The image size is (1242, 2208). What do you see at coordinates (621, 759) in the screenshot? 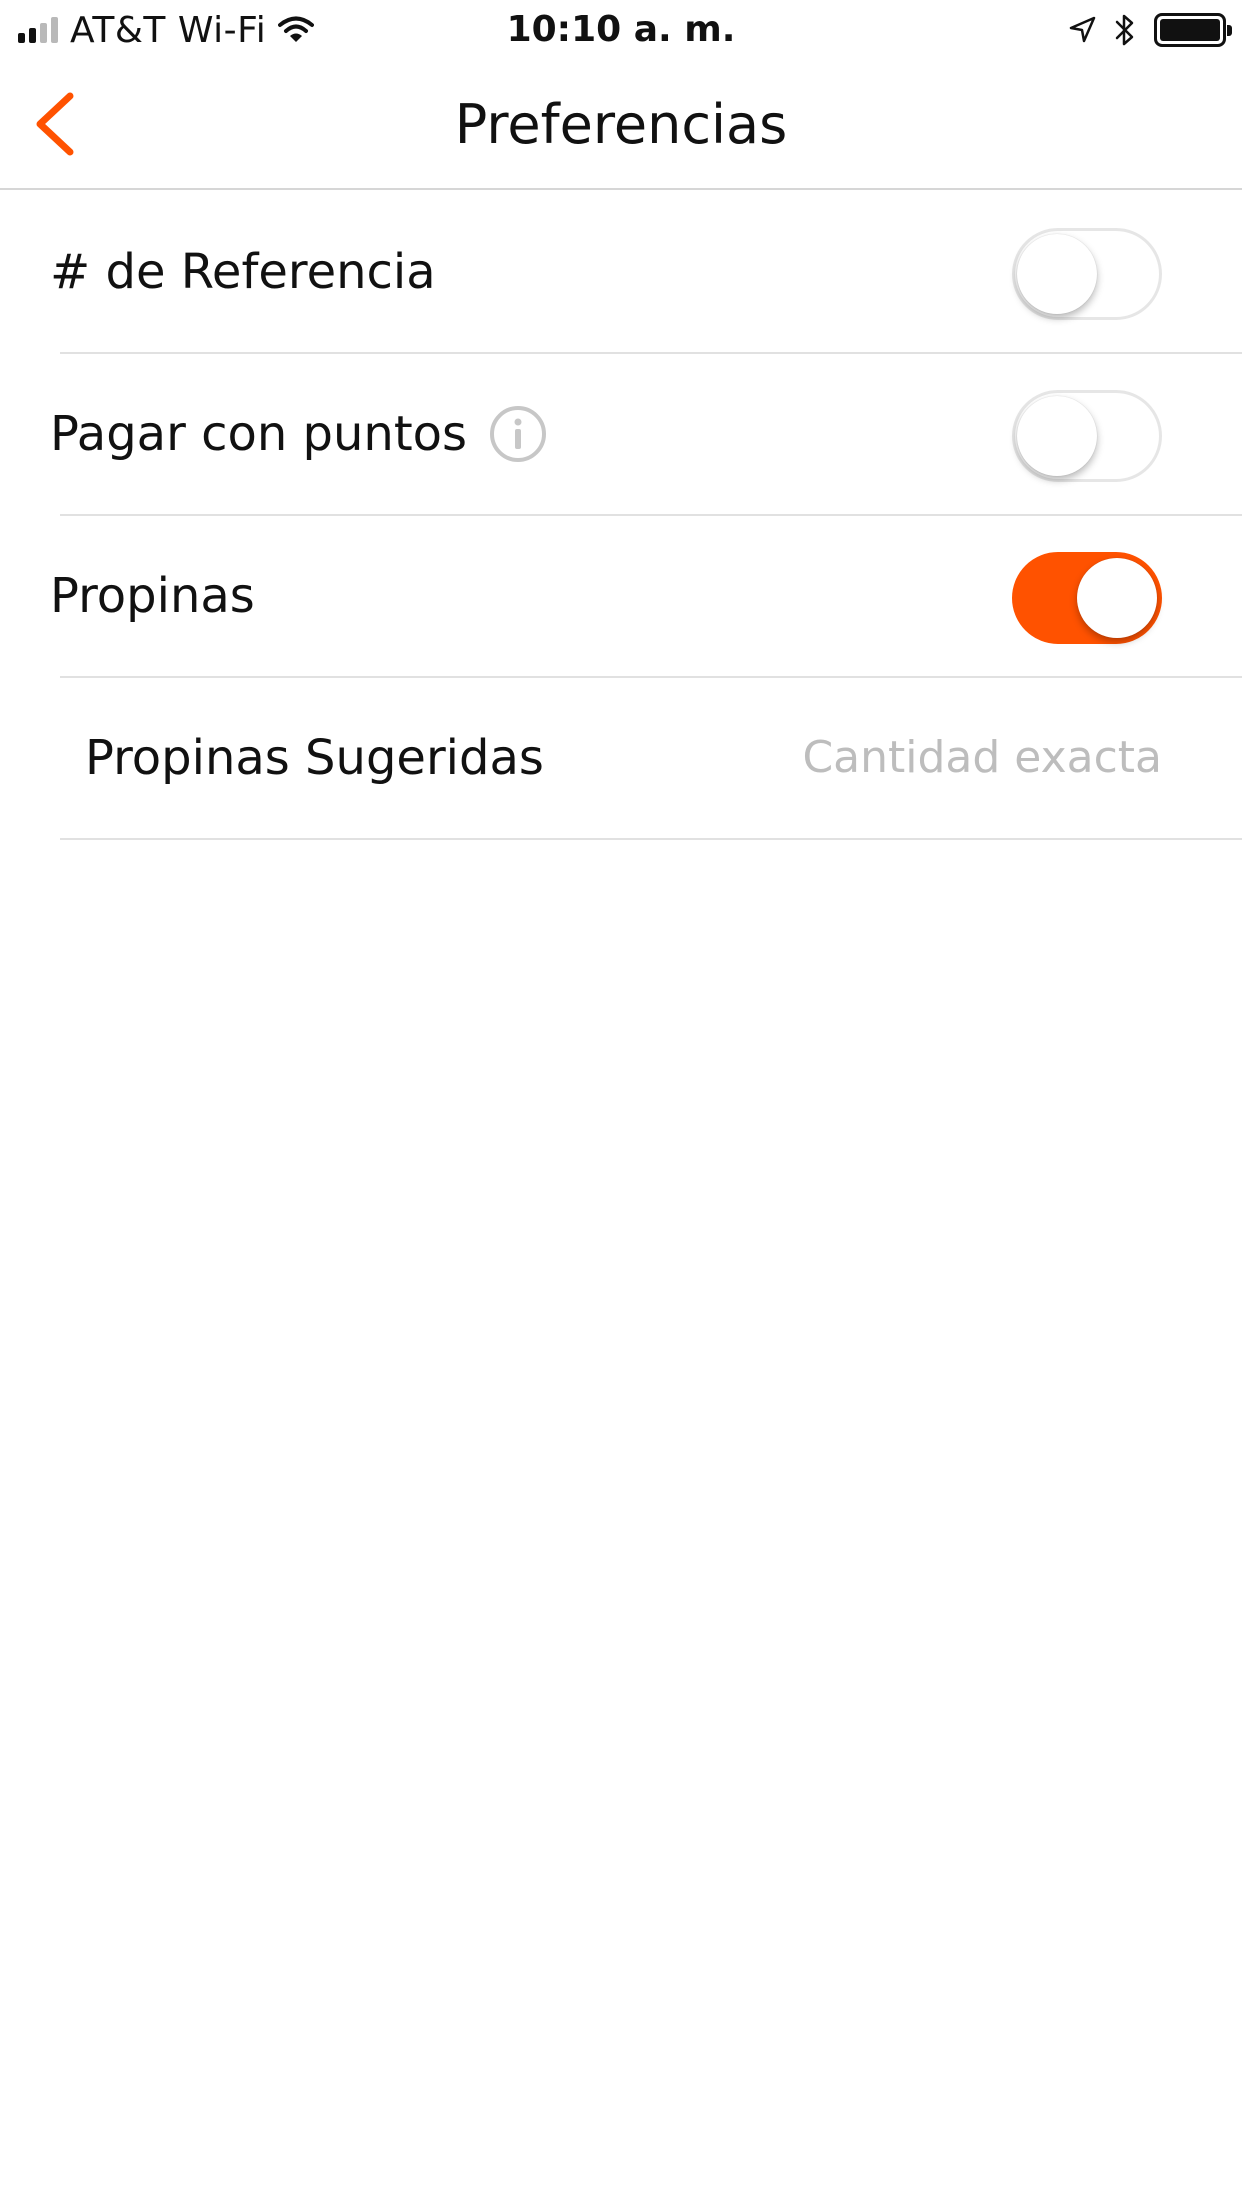
I see `settings-row-suggested-tips: Propinas Sugeridas Cantidad exacta` at bounding box center [621, 759].